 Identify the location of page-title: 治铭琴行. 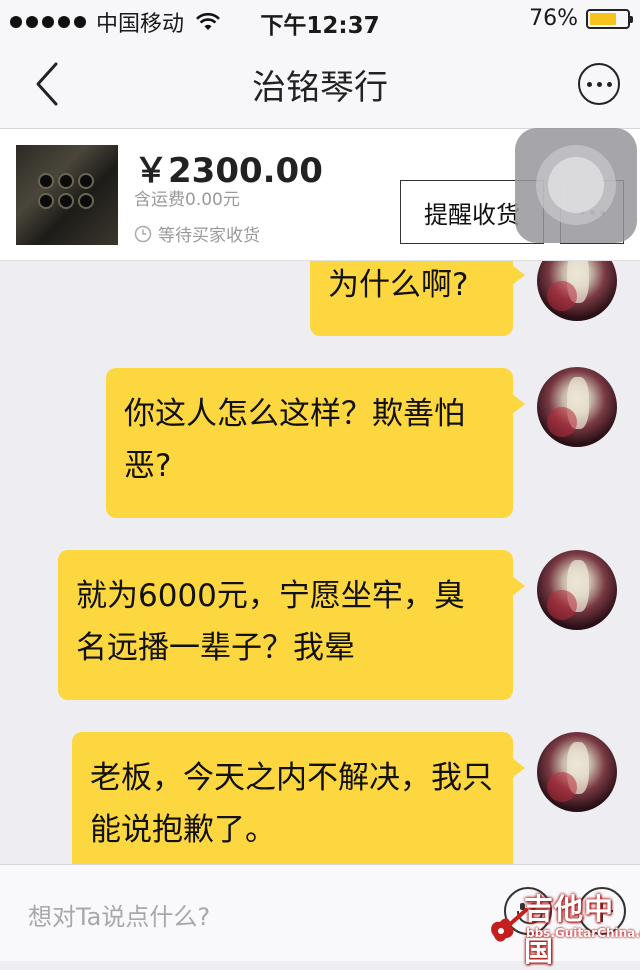
(320, 88).